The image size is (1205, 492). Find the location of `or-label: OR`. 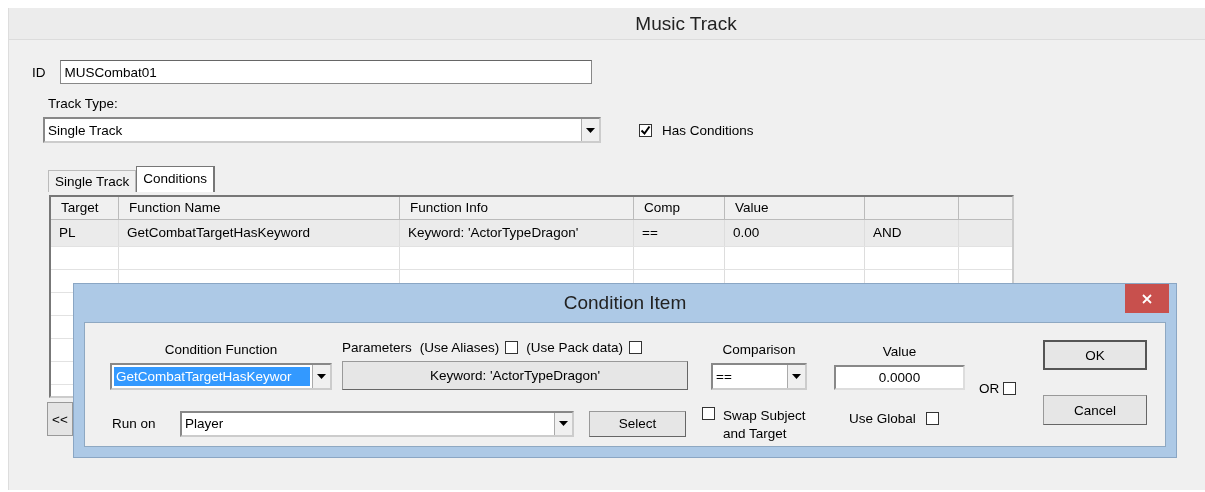

or-label: OR is located at coordinates (989, 388).